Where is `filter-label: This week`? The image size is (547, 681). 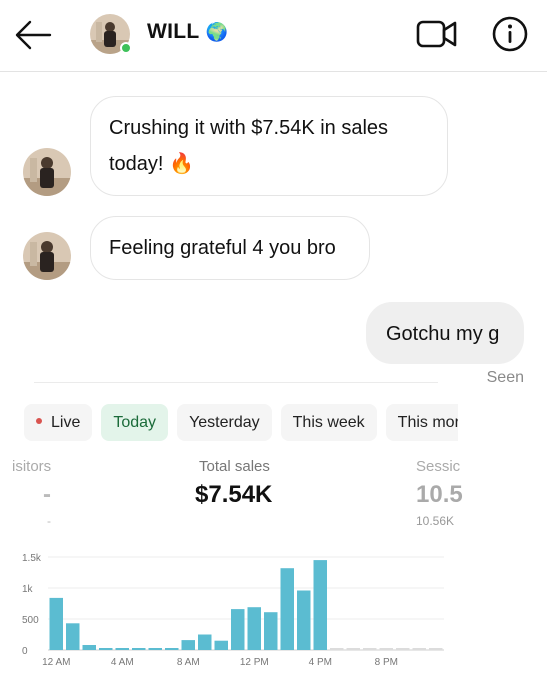
filter-label: This week is located at coordinates (328, 422).